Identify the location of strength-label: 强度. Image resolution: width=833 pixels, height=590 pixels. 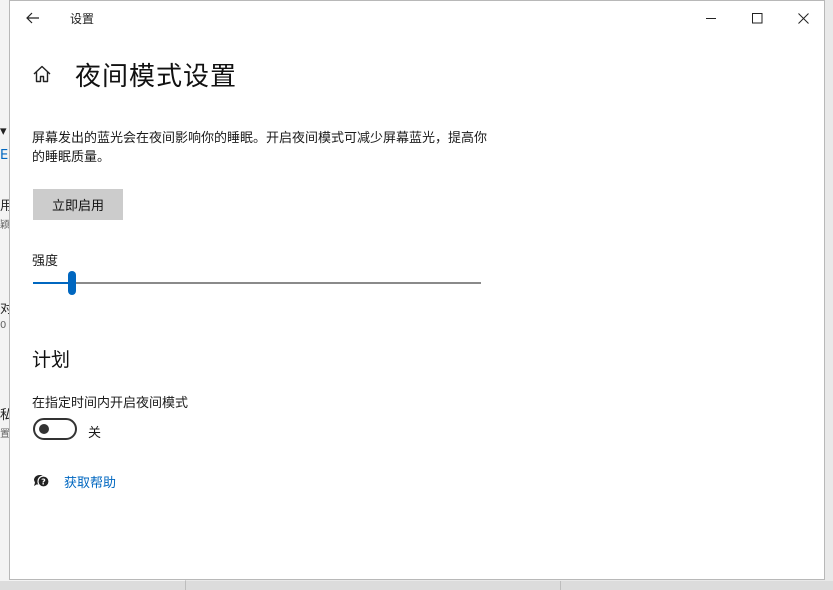
(45, 261).